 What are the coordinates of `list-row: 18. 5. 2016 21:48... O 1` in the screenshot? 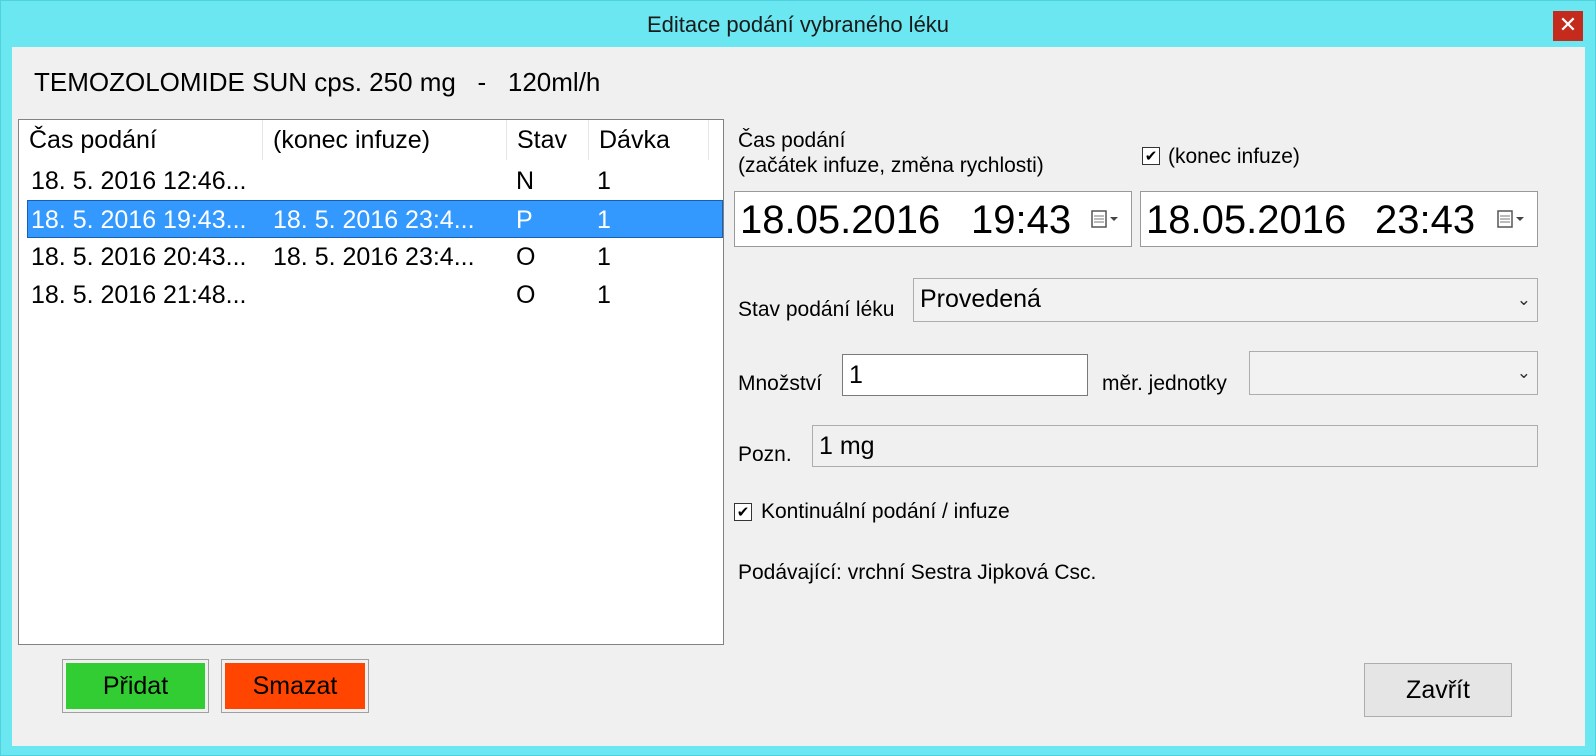 It's located at (375, 295).